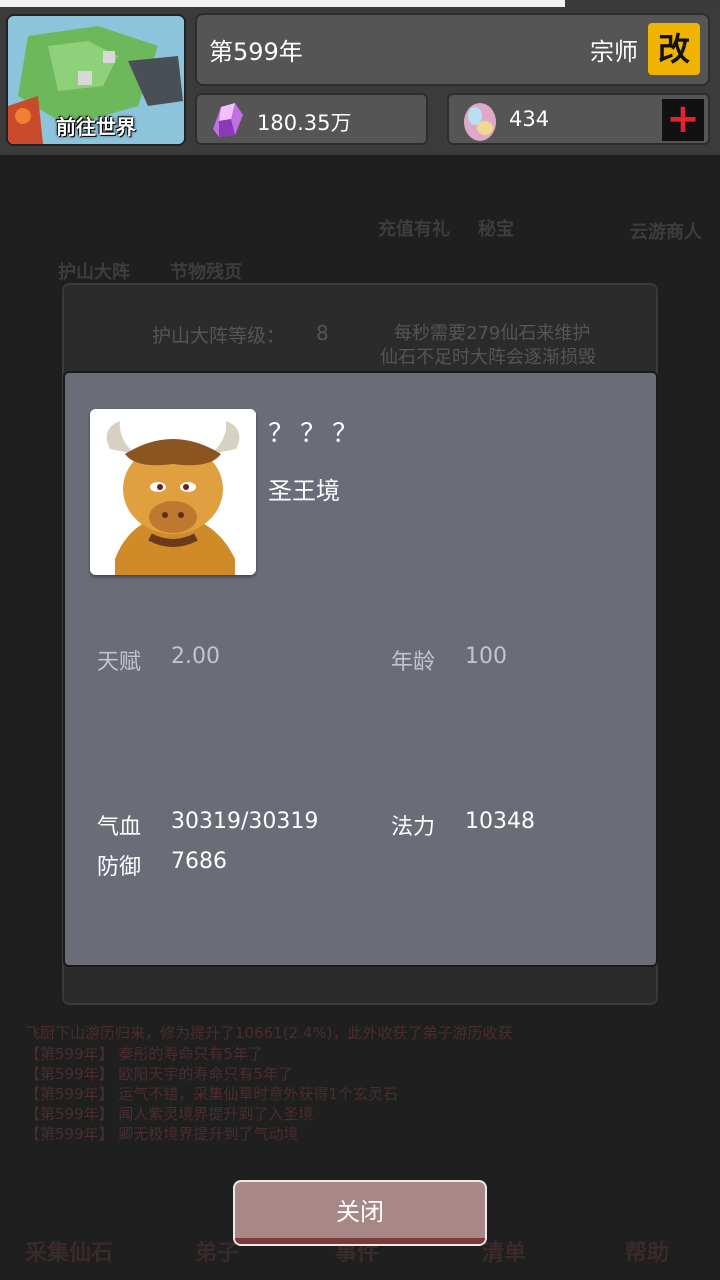 The width and height of the screenshot is (720, 1280). I want to click on go-to-world-button: 前往世界, so click(96, 80).